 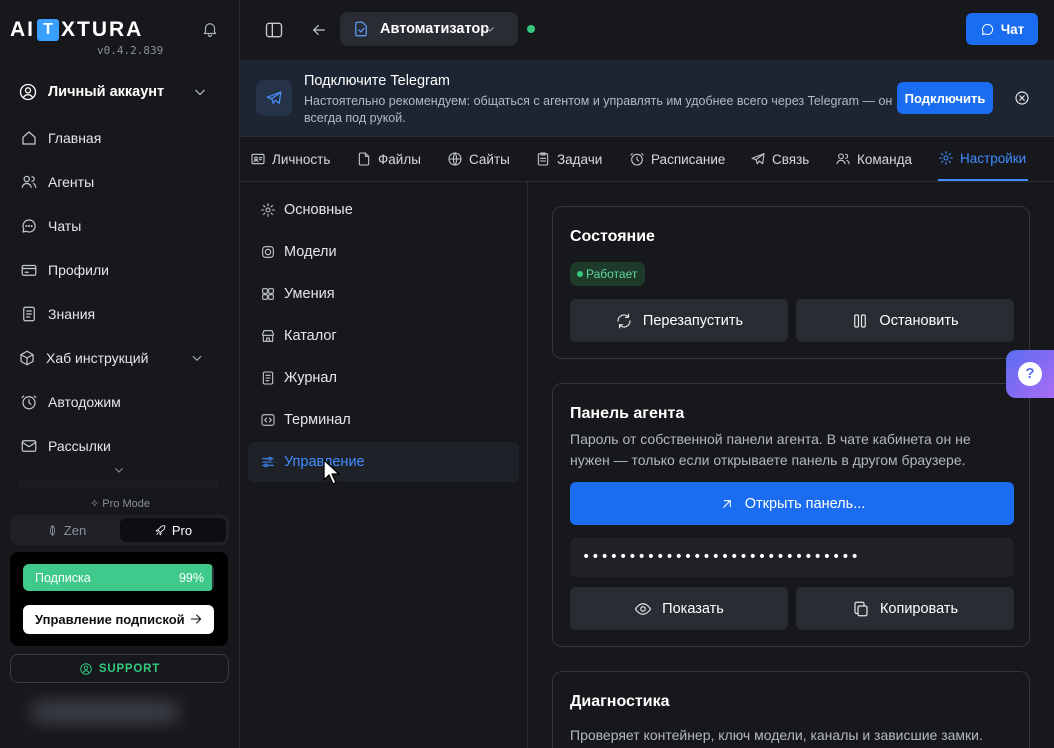 I want to click on tab-schedule: Расписание, so click(x=677, y=159).